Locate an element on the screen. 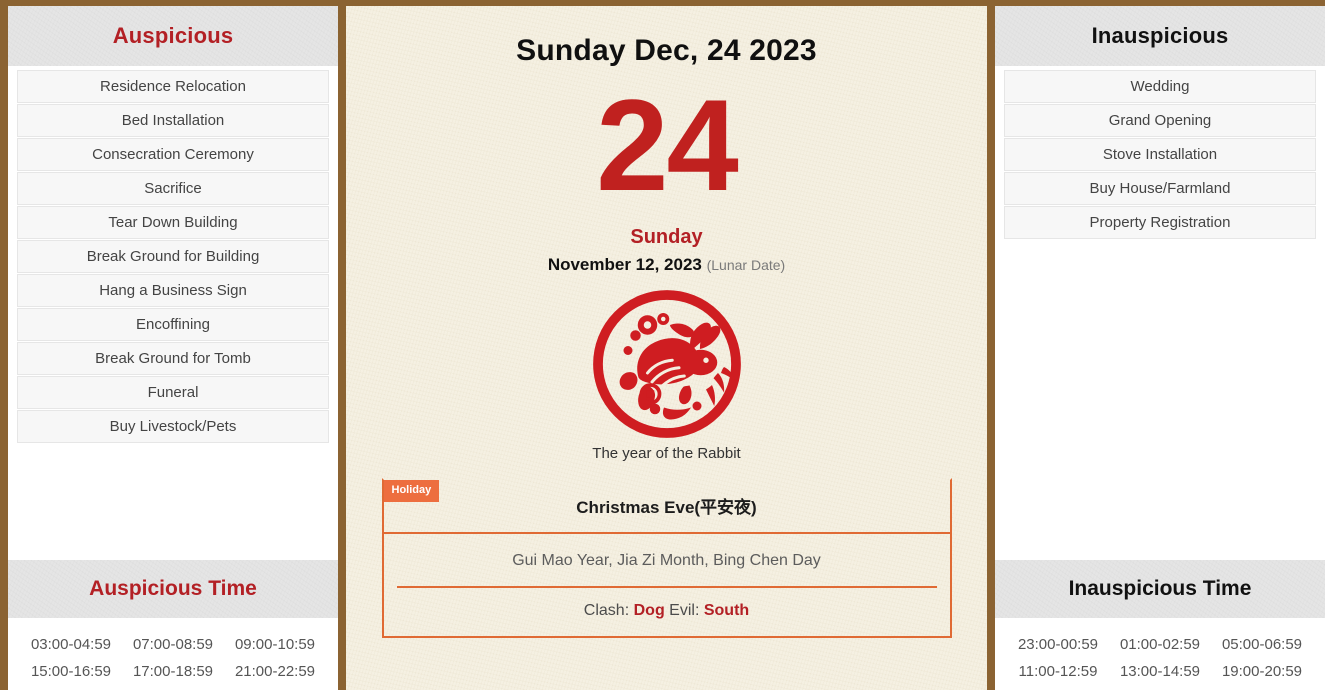  inauspicious-time-header: Inauspicious Time is located at coordinates (1160, 589).